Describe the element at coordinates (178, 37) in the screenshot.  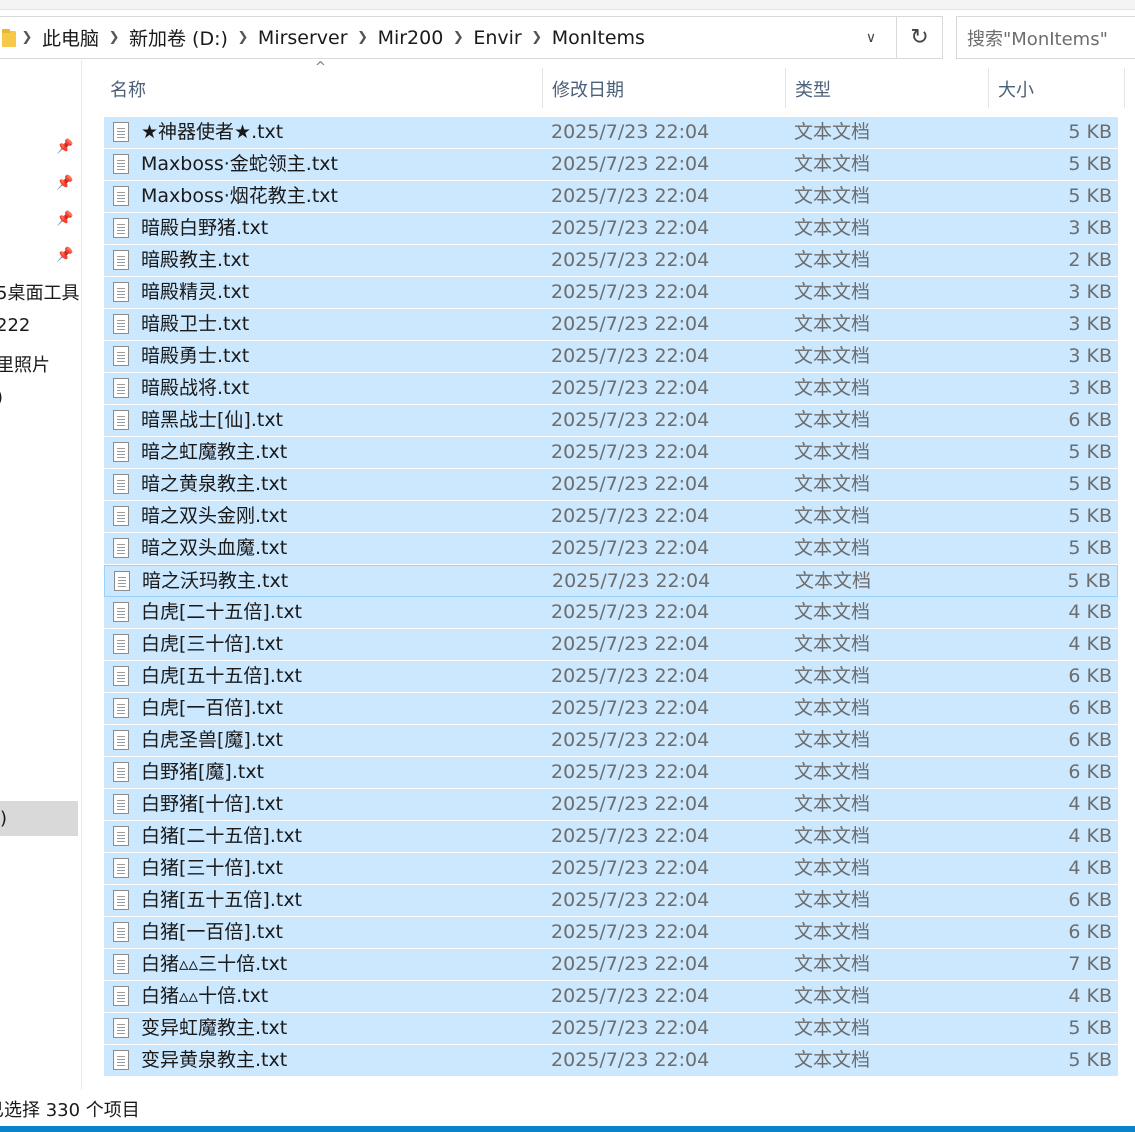
I see `breadcrumb-drive-d: 新加卷 (D:)` at that location.